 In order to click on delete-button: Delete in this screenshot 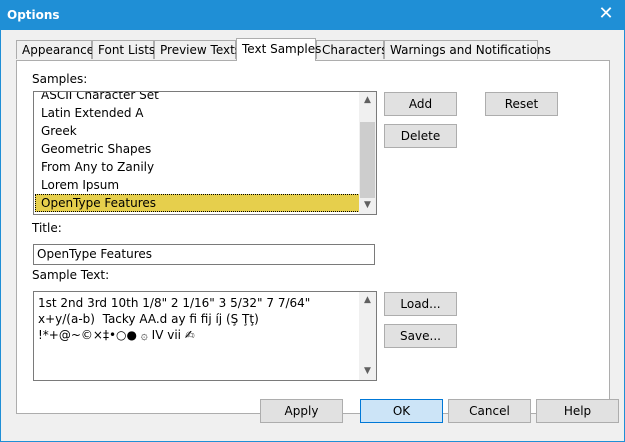, I will do `click(420, 136)`.